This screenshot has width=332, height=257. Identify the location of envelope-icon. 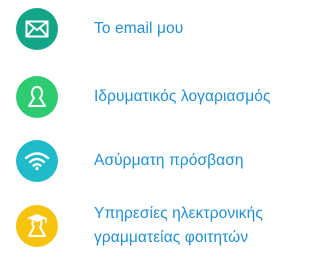
(37, 29).